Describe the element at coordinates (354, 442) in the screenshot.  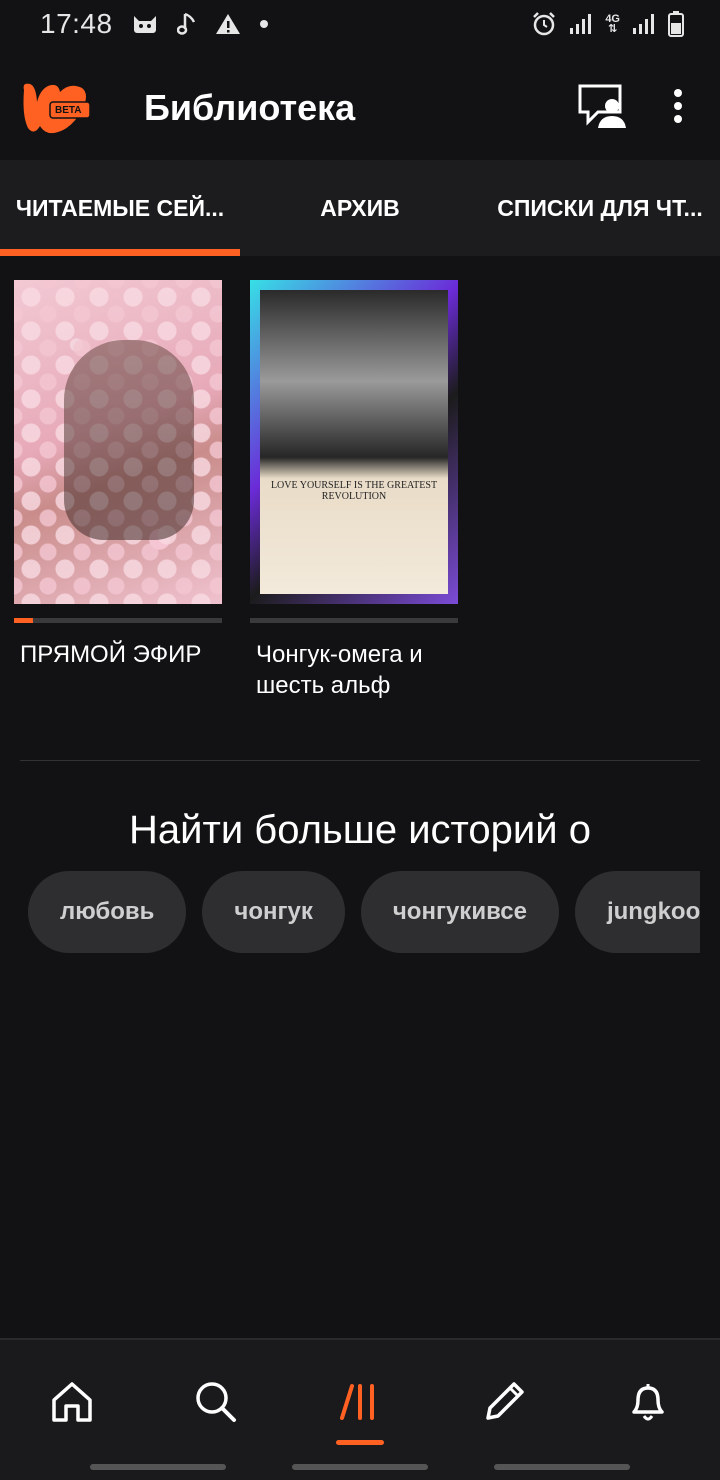
I see `story-cover: LOVE YOURSELF IS THE GREATEST REVOLUTION` at that location.